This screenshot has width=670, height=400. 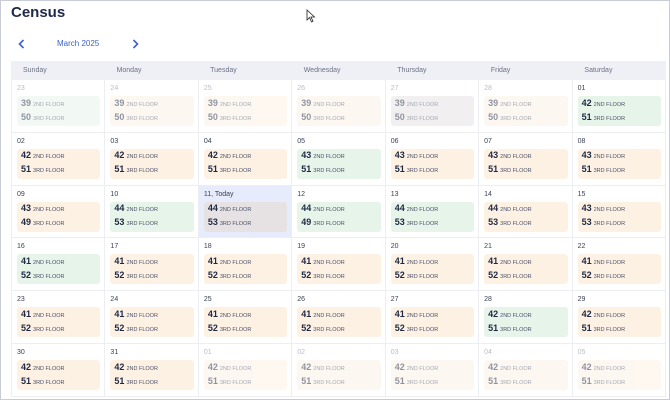 I want to click on calendar-day: 24 41 2ND FLOOR 52 3RD FLOOR, so click(x=152, y=318).